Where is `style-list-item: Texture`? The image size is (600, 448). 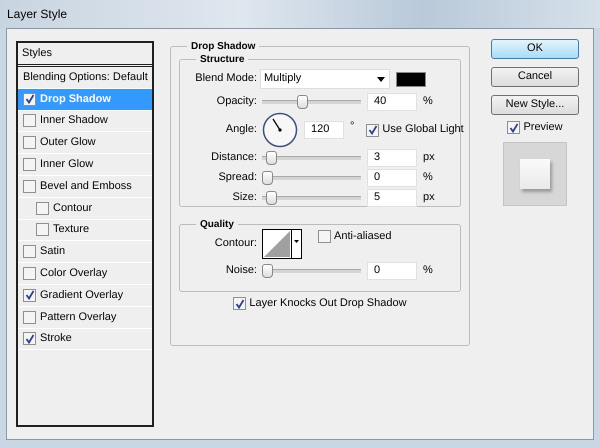 style-list-item: Texture is located at coordinates (85, 231).